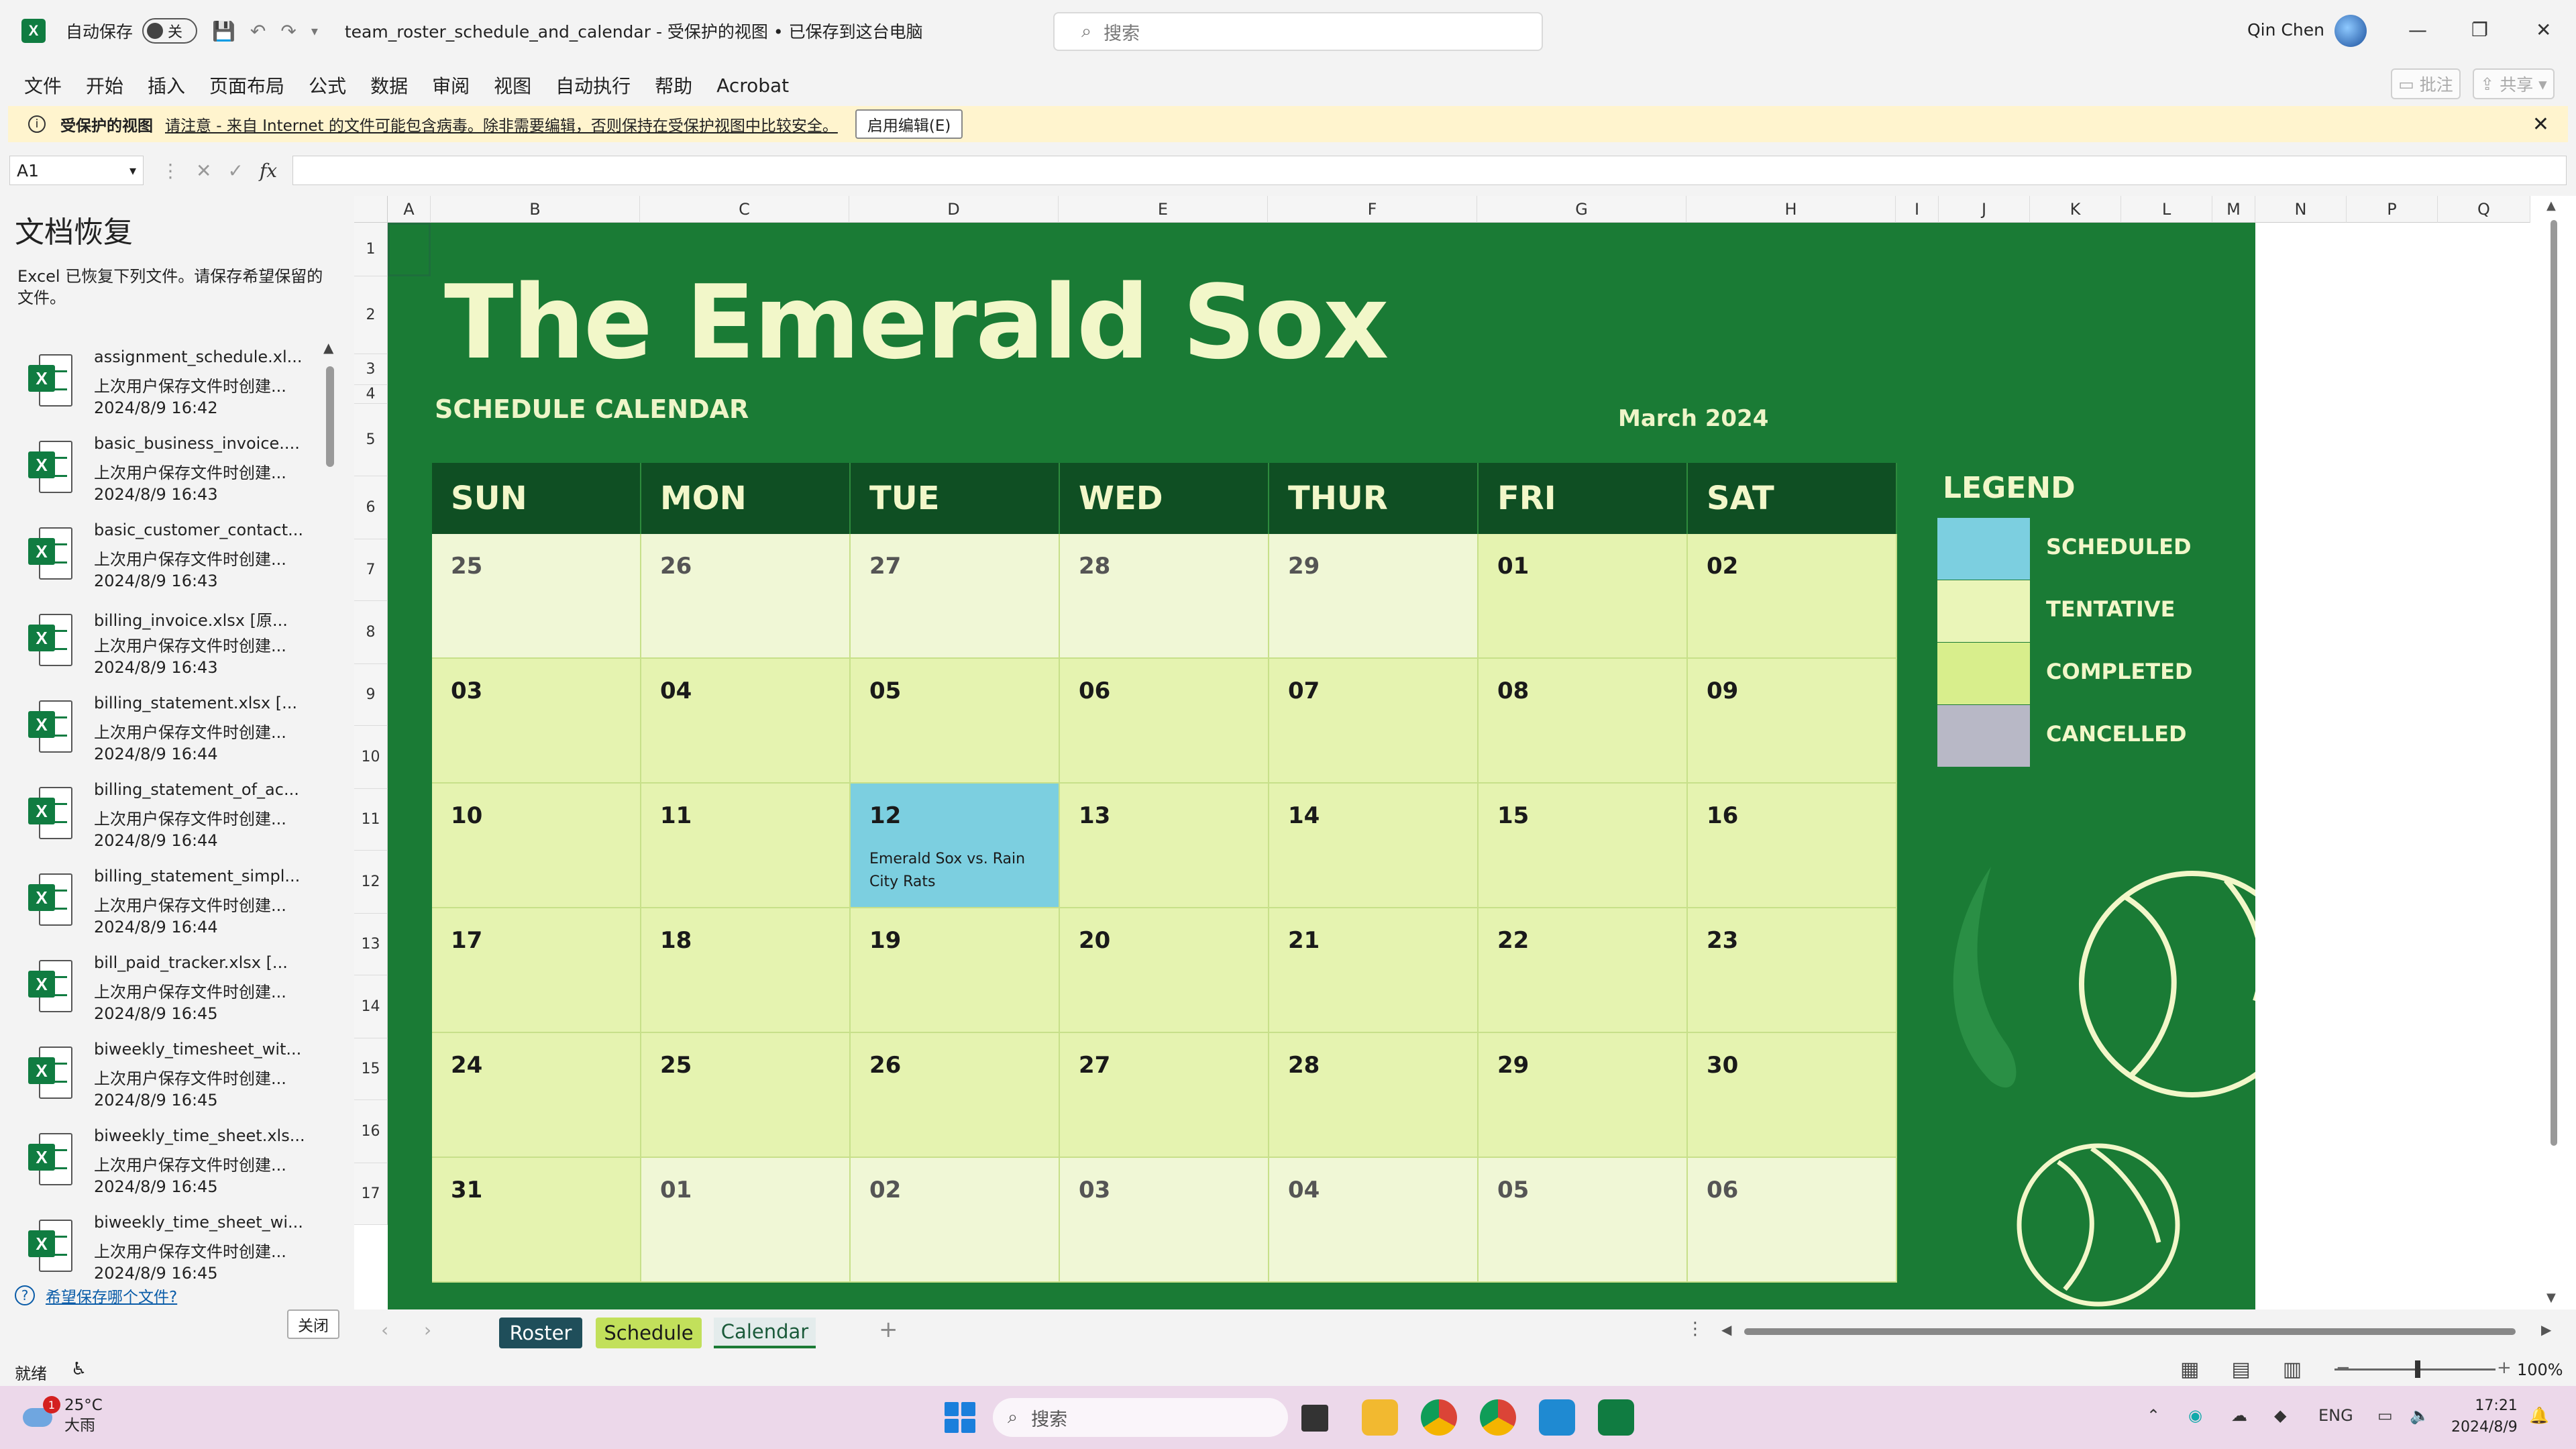 The width and height of the screenshot is (2576, 1449). What do you see at coordinates (409, 249) in the screenshot?
I see `selected-cell-a1` at bounding box center [409, 249].